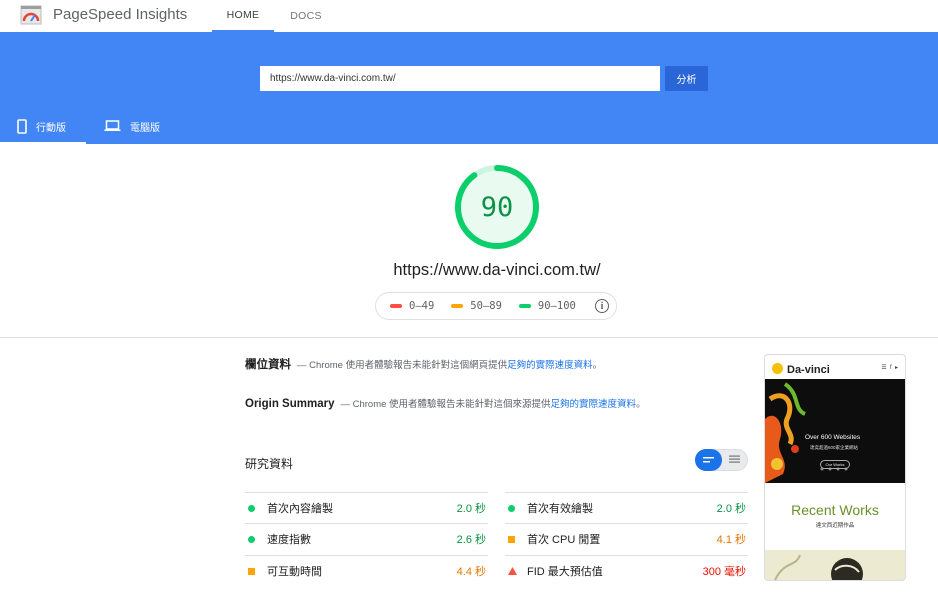 The width and height of the screenshot is (938, 597). What do you see at coordinates (497, 270) in the screenshot?
I see `tested-url: https://www.da-vinci.com.tw/` at bounding box center [497, 270].